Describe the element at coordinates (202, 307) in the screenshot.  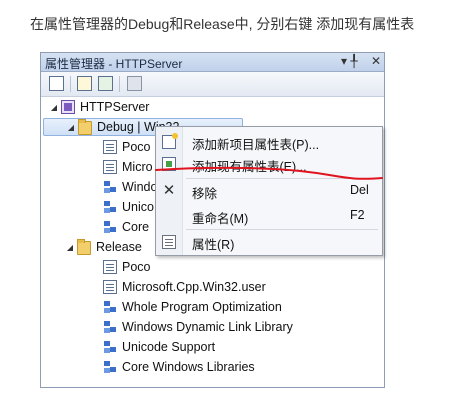
I see `tree-item-label: Whole Program Optimization` at that location.